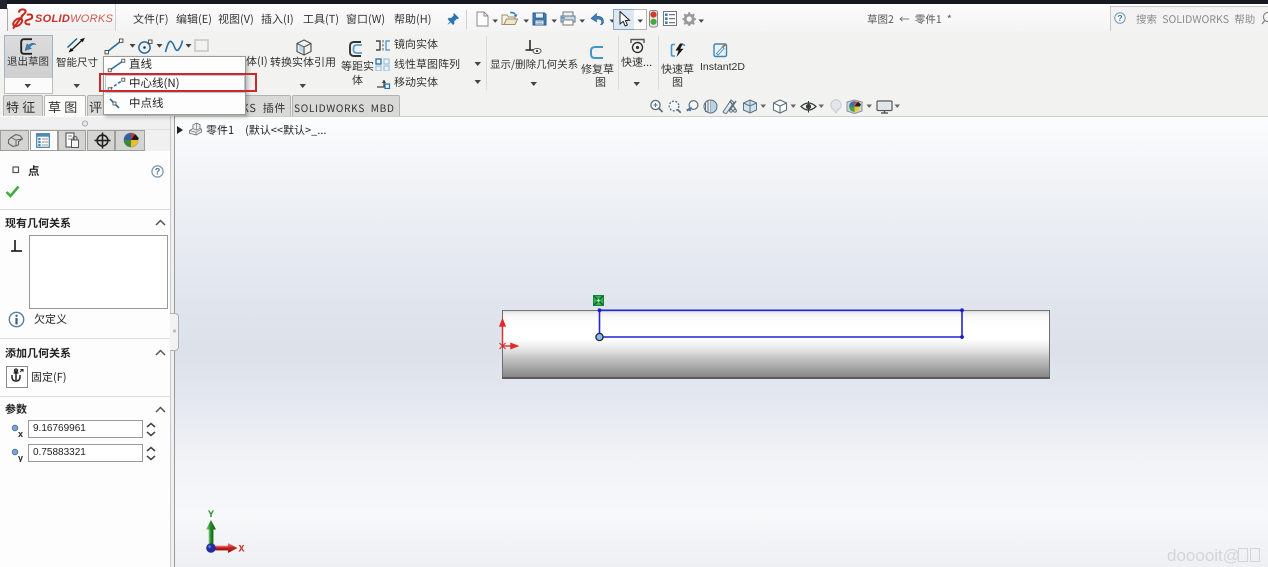 Image resolution: width=1268 pixels, height=567 pixels. Describe the element at coordinates (20, 457) in the screenshot. I see `svg-text: y` at that location.